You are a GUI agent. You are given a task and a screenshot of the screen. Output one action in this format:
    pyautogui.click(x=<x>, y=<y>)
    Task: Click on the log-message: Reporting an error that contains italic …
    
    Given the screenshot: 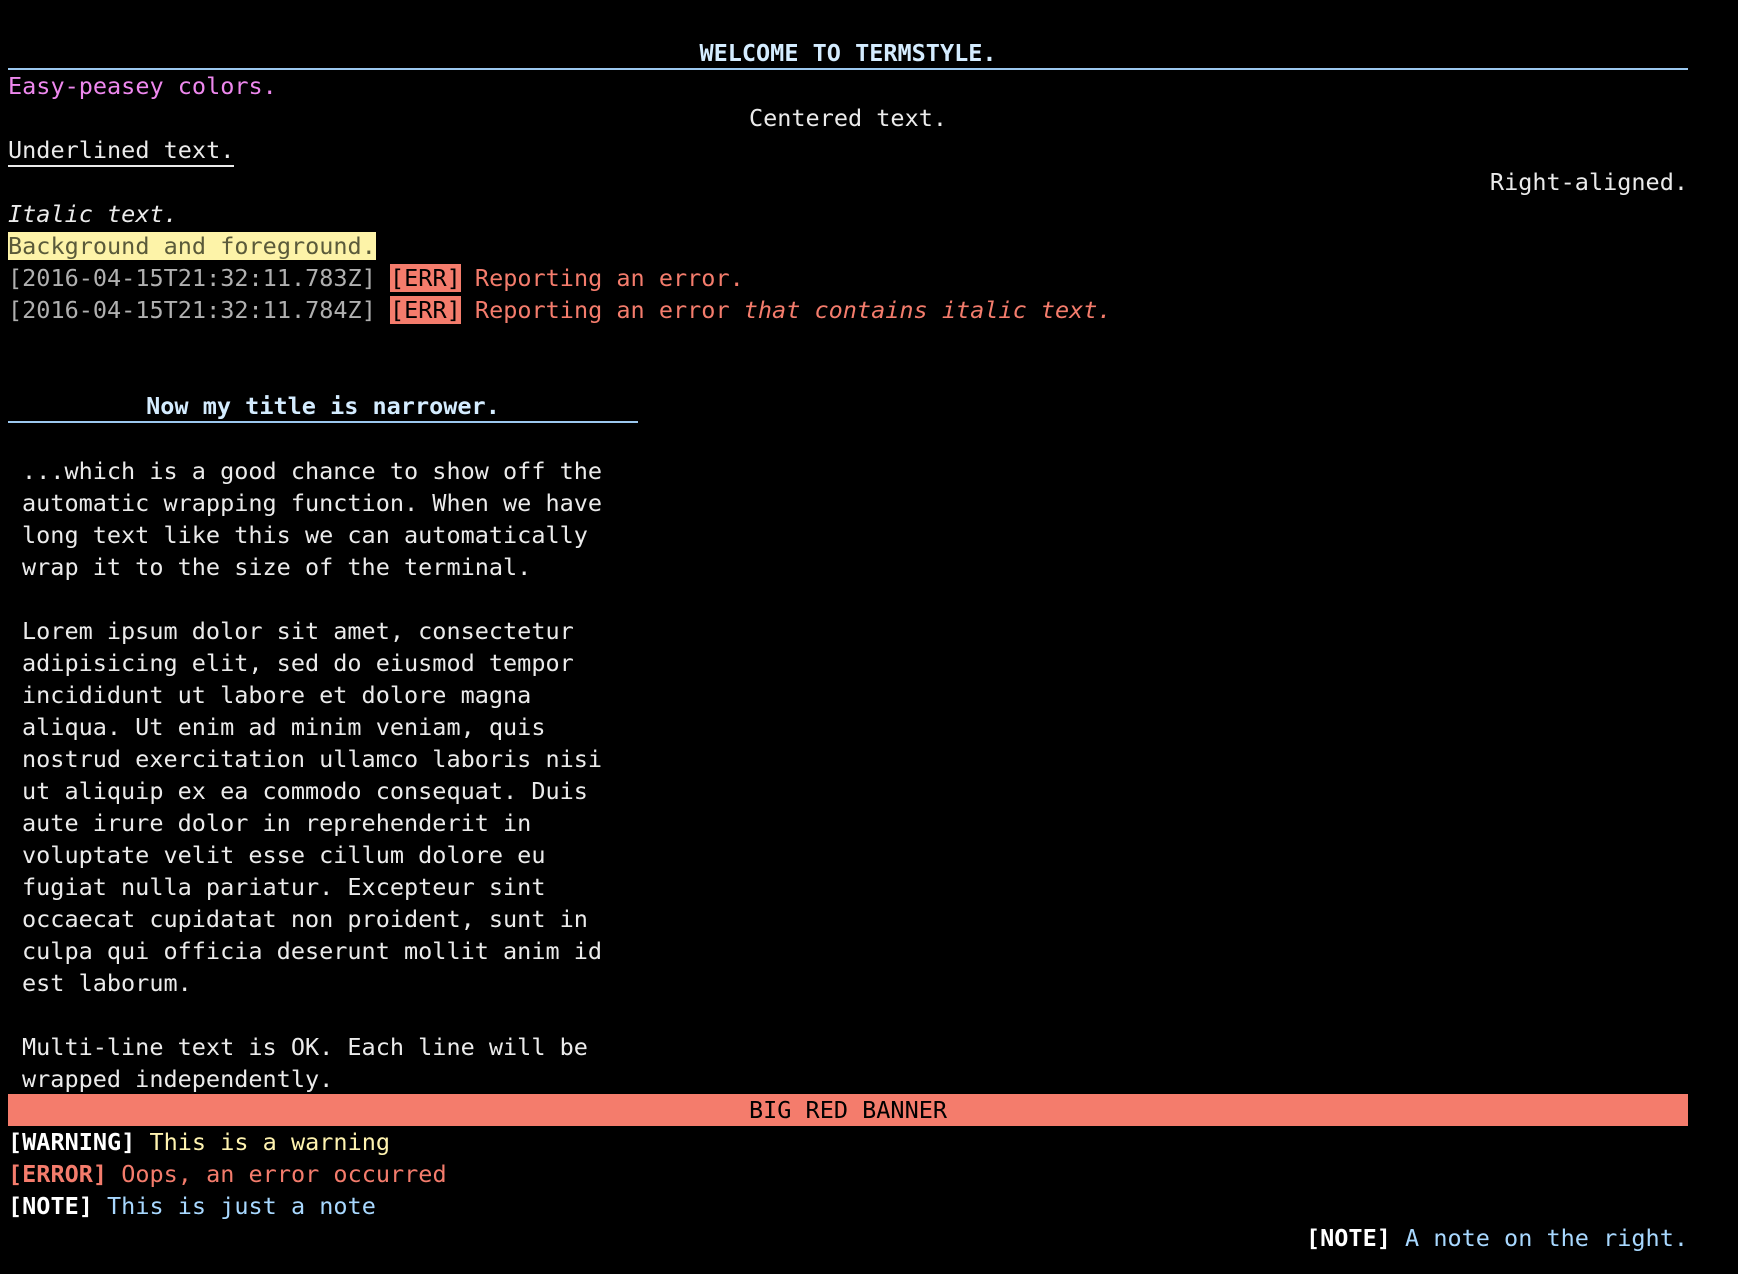 What is the action you would take?
    pyautogui.click(x=793, y=310)
    